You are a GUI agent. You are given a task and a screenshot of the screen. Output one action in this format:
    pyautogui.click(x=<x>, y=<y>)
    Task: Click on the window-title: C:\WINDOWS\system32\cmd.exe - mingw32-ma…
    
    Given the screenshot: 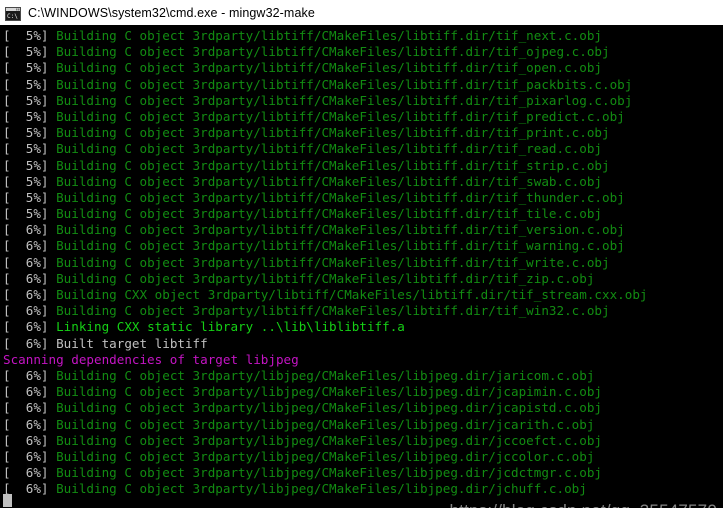 What is the action you would take?
    pyautogui.click(x=171, y=12)
    